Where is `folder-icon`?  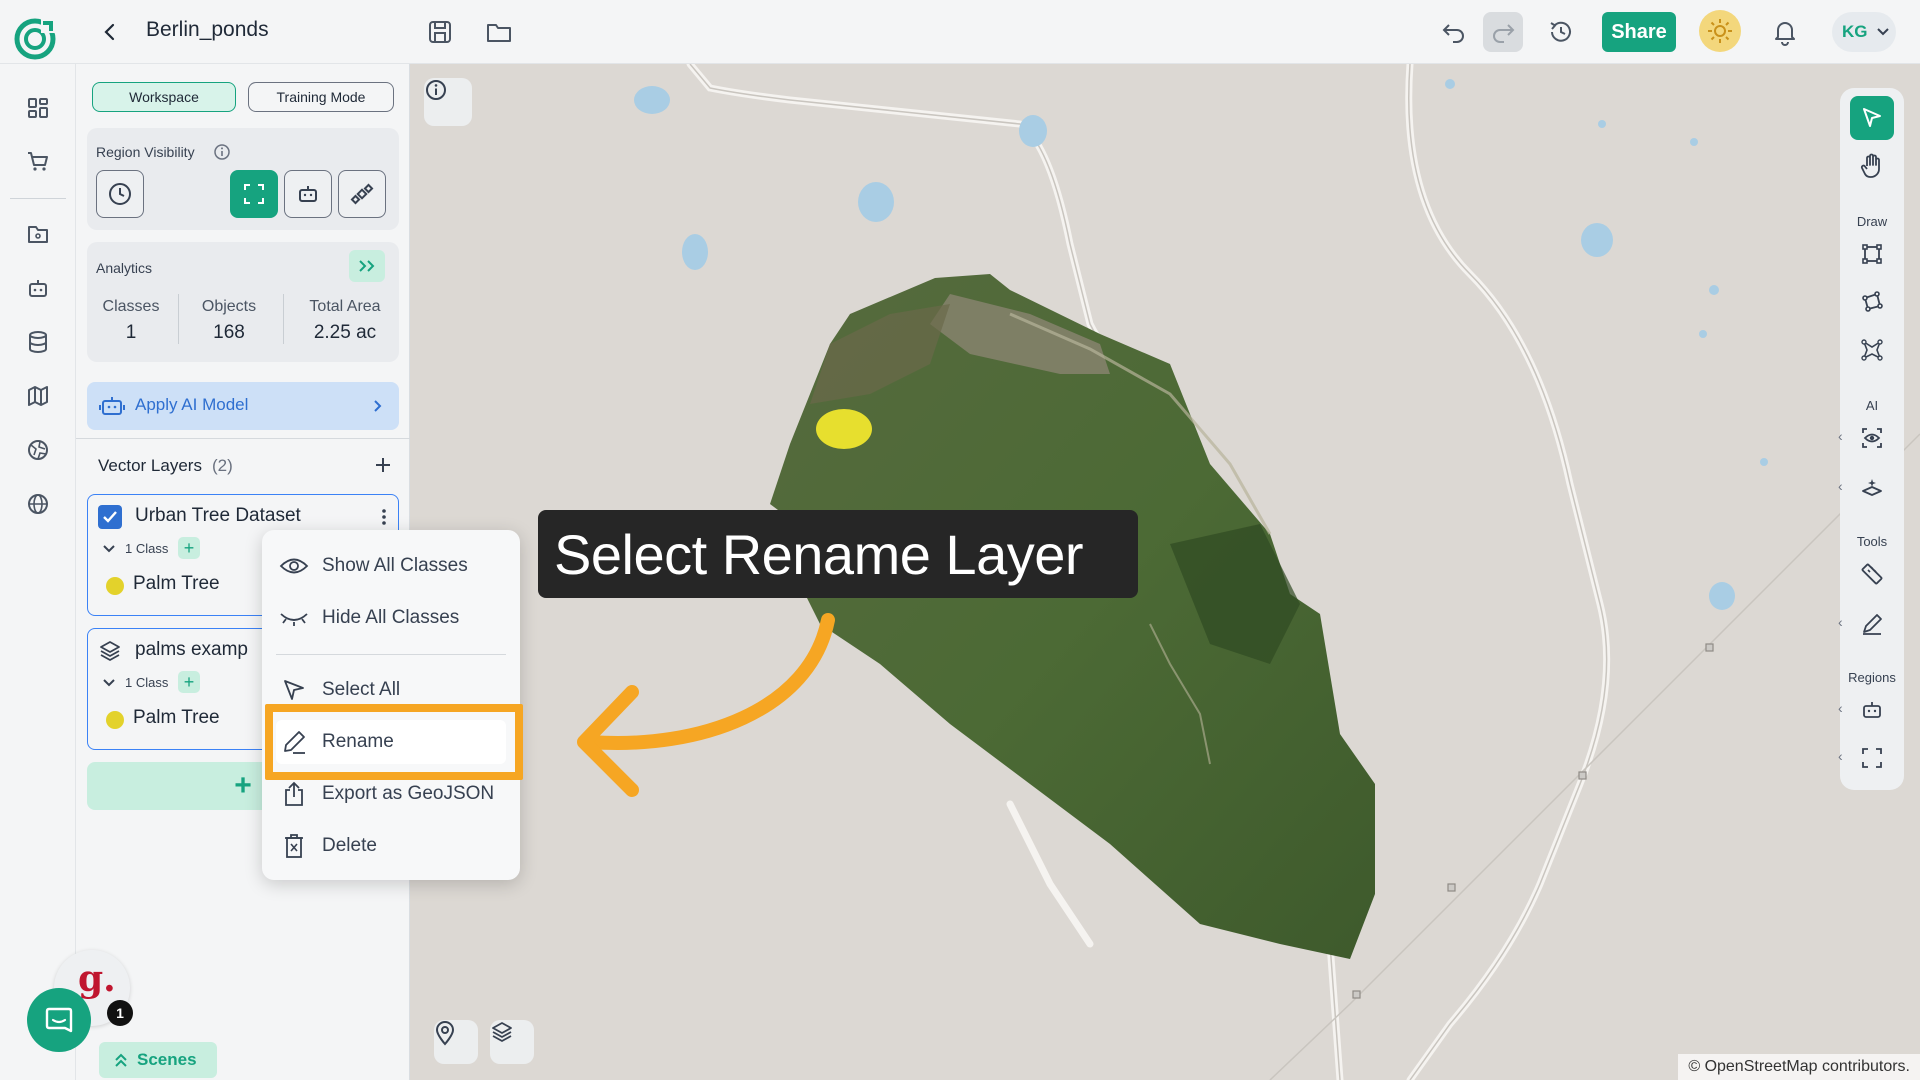 folder-icon is located at coordinates (499, 33).